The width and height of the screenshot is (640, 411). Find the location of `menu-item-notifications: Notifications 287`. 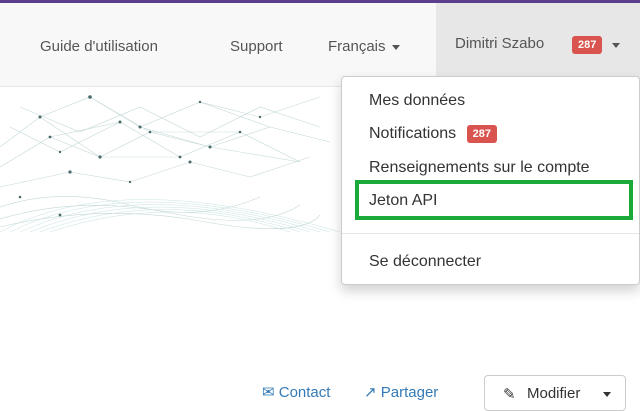

menu-item-notifications: Notifications 287 is located at coordinates (433, 134).